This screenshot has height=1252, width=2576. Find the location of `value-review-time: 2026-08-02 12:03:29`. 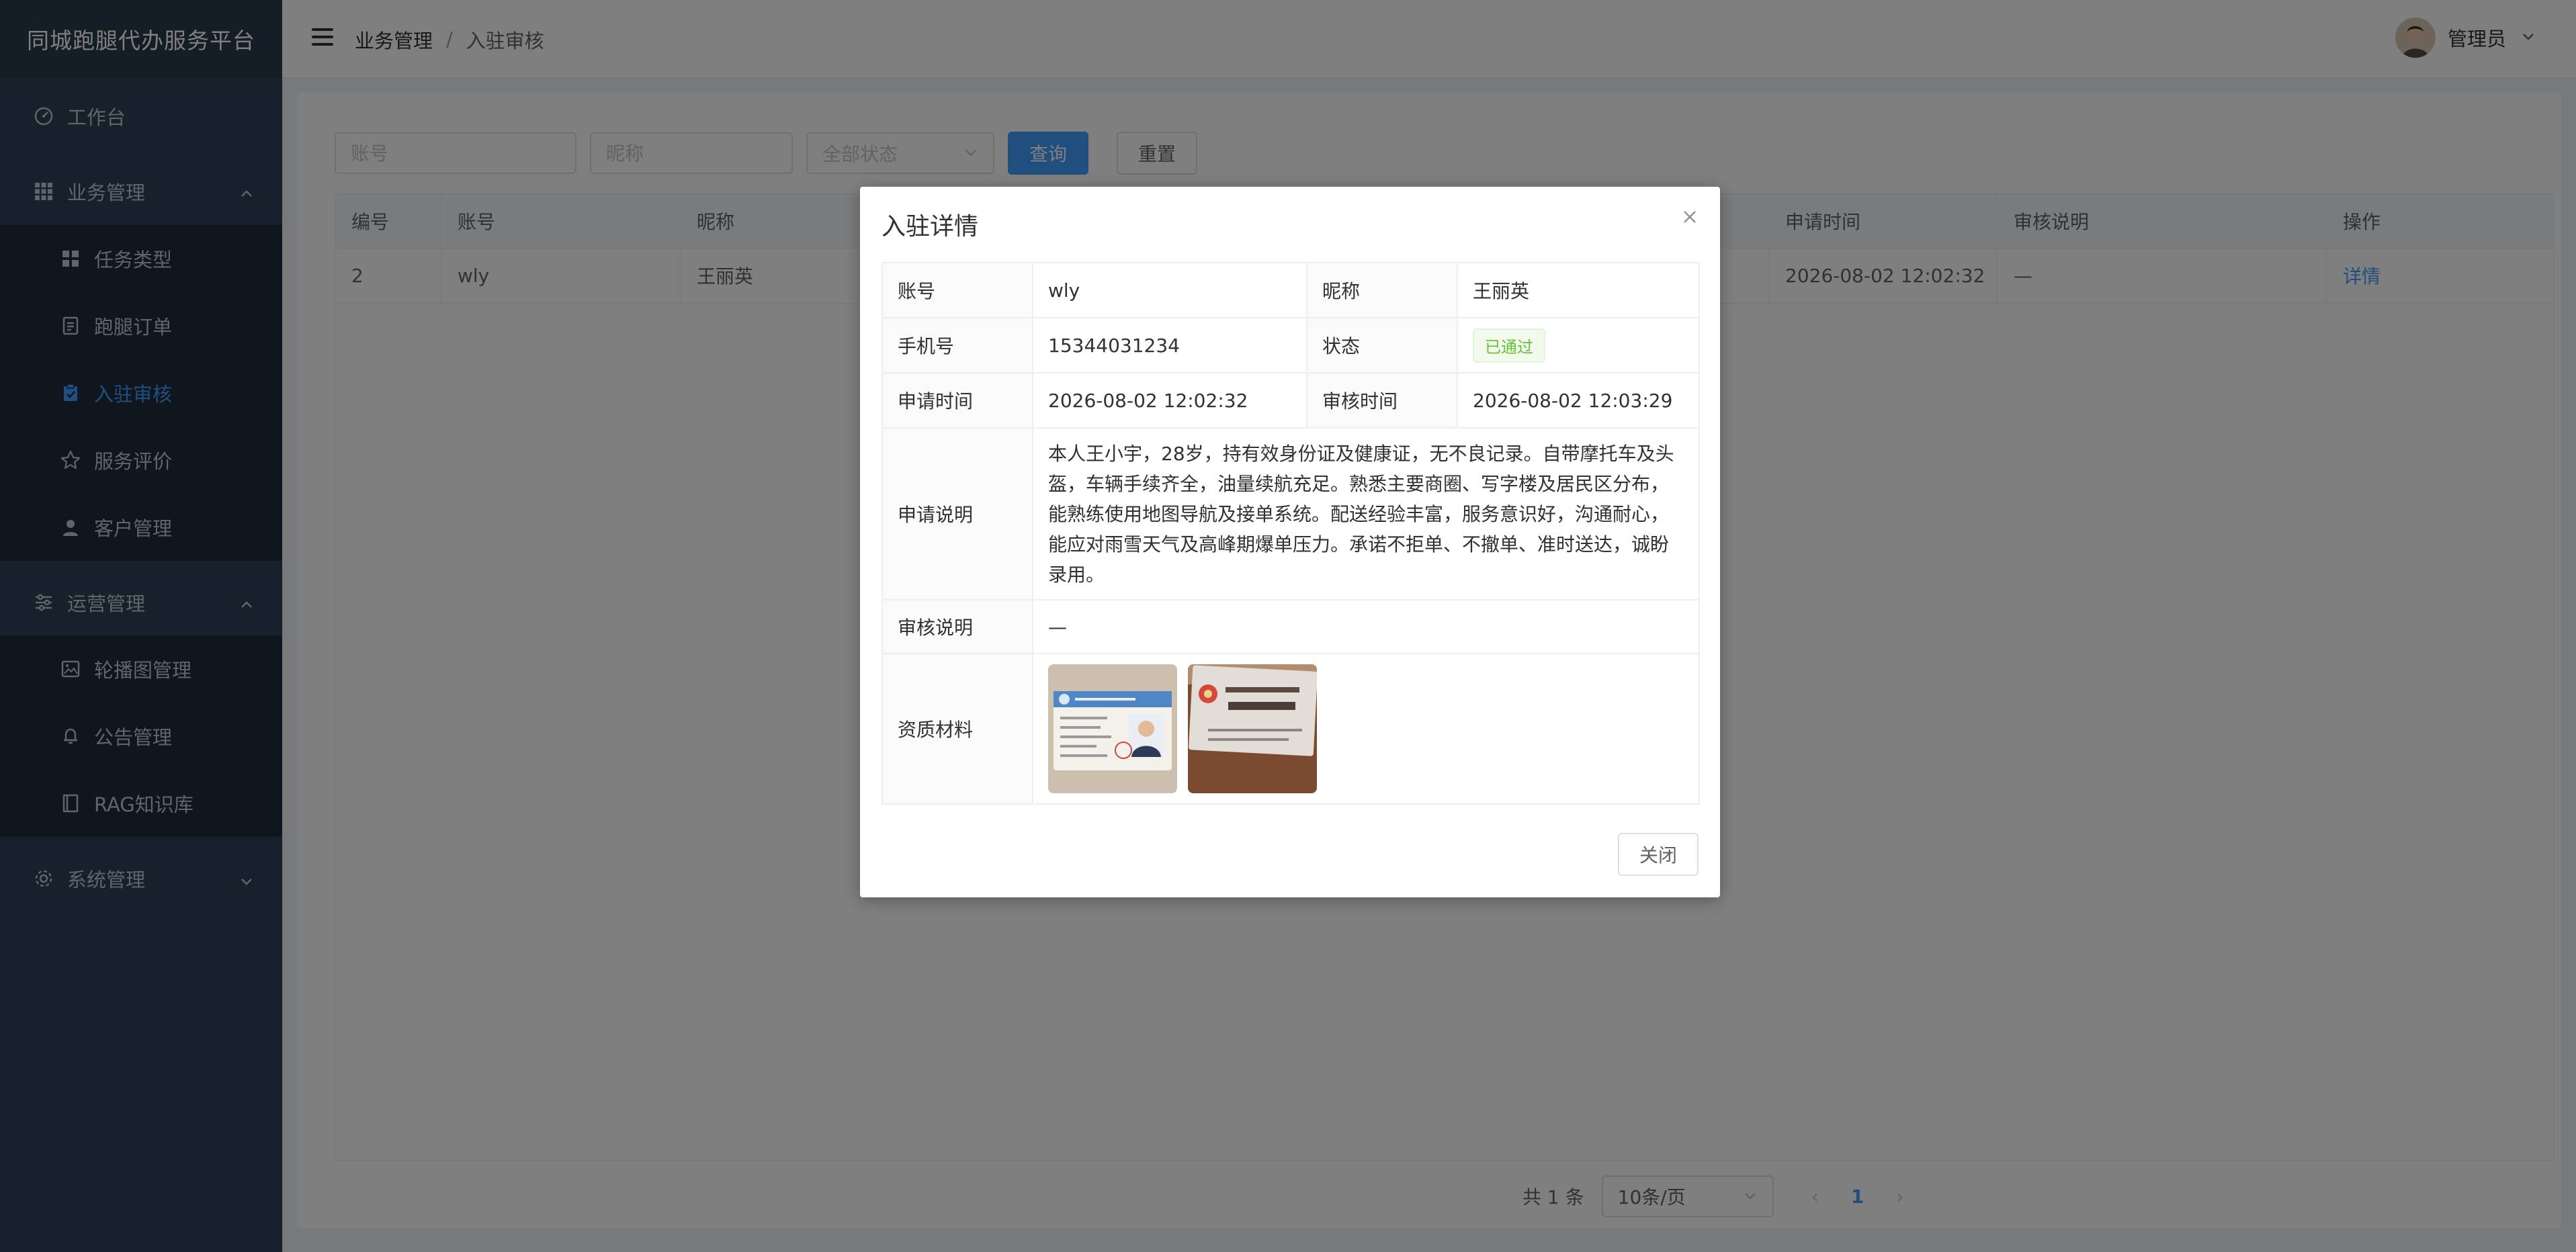

value-review-time: 2026-08-02 12:03:29 is located at coordinates (1578, 401).